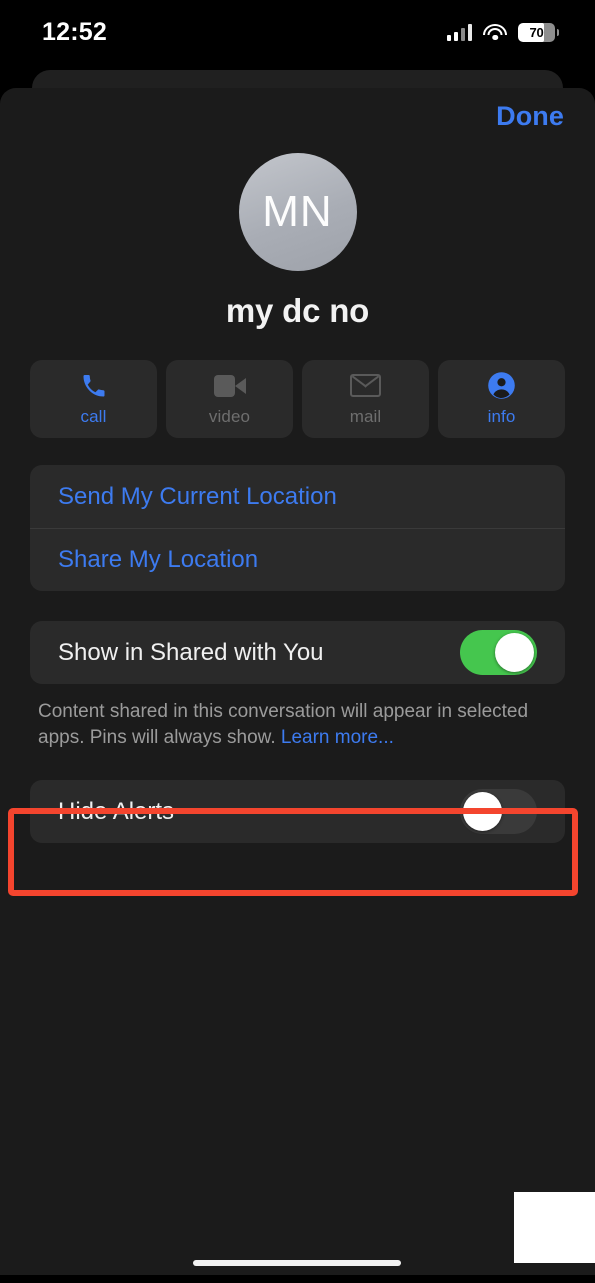 The image size is (595, 1283). I want to click on hide-alerts-label: Hide Alerts, so click(116, 811).